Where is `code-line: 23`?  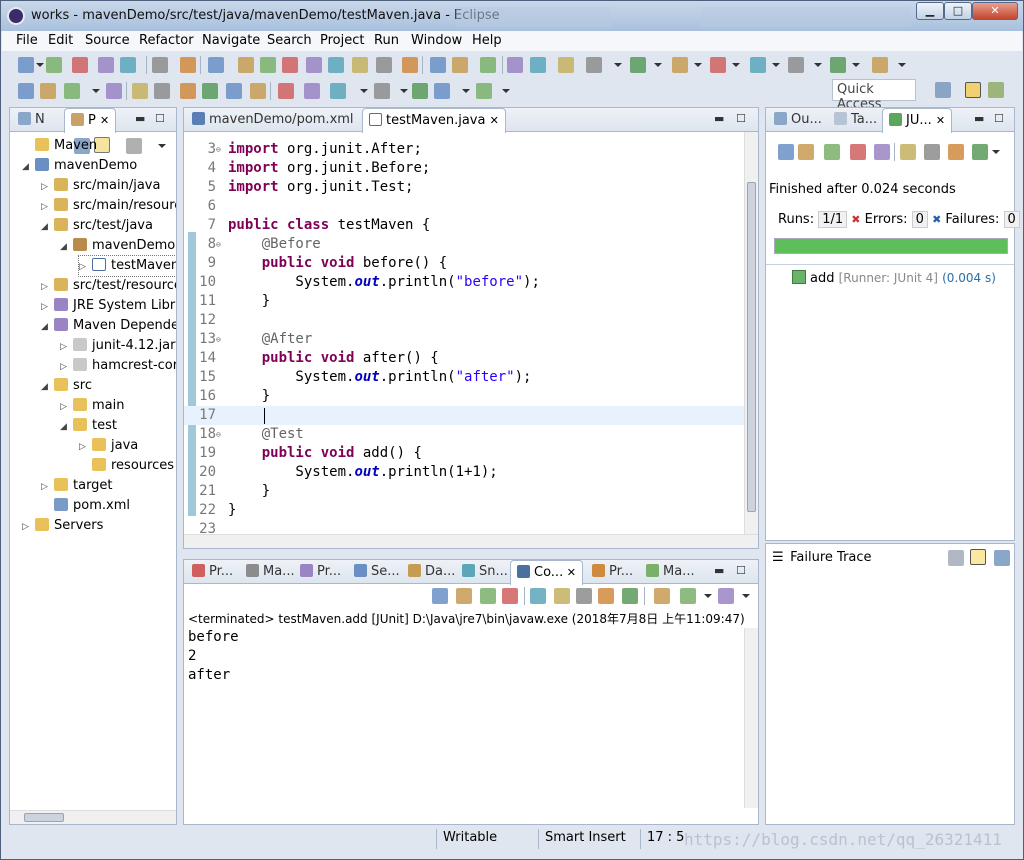 code-line: 23 is located at coordinates (464, 527).